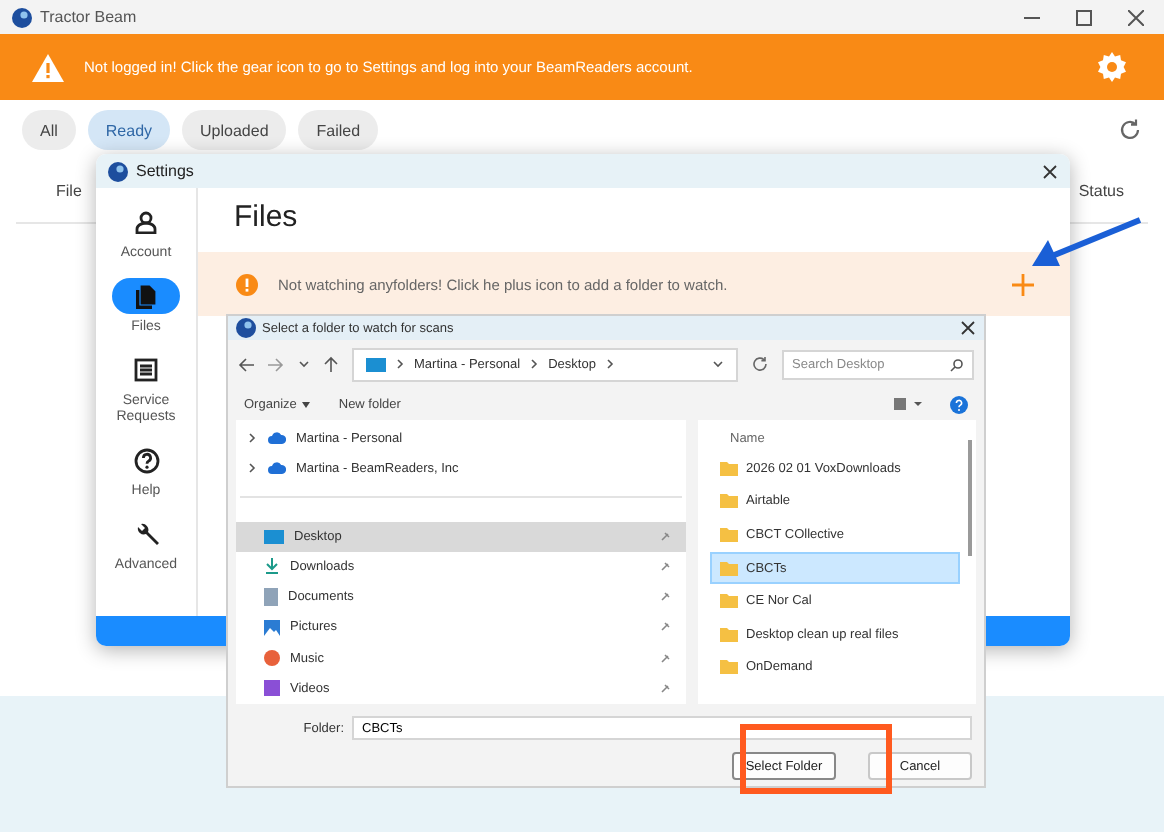 This screenshot has height=832, width=1164. I want to click on dialog-title: Settings, so click(165, 171).